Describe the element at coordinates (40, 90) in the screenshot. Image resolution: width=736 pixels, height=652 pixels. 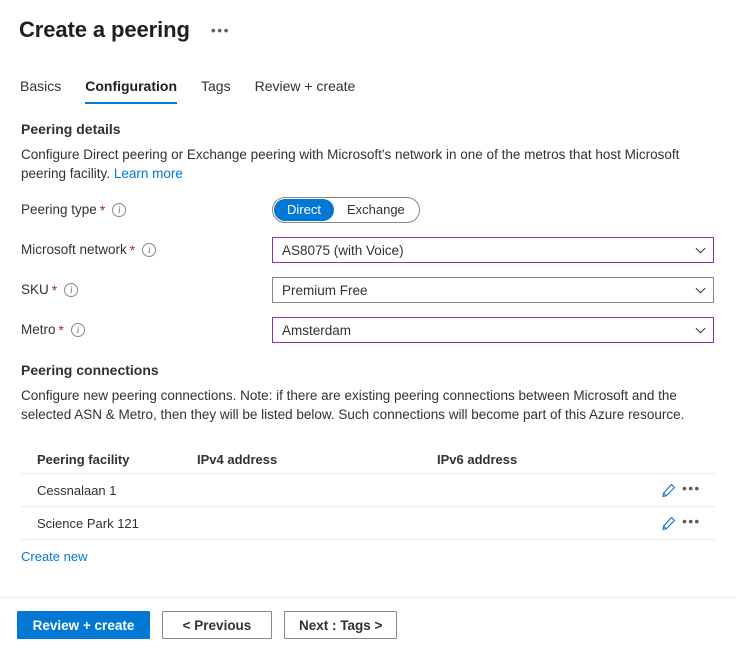
I see `tab-basics: Basics` at that location.